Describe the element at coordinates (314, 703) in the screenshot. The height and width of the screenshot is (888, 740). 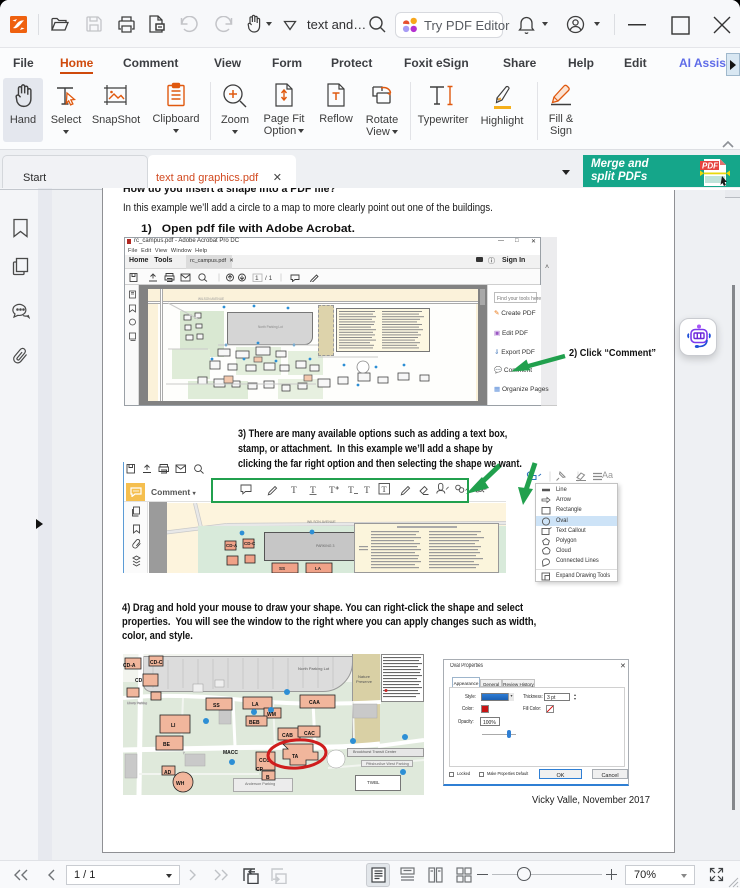
I see `svg-text: CAA` at that location.